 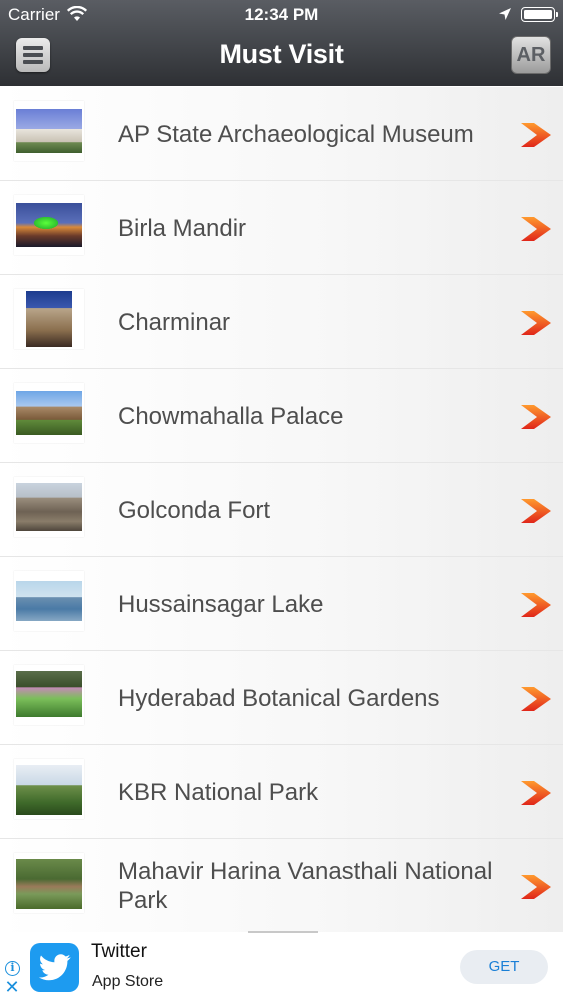 I want to click on charminar-photo, so click(x=49, y=319).